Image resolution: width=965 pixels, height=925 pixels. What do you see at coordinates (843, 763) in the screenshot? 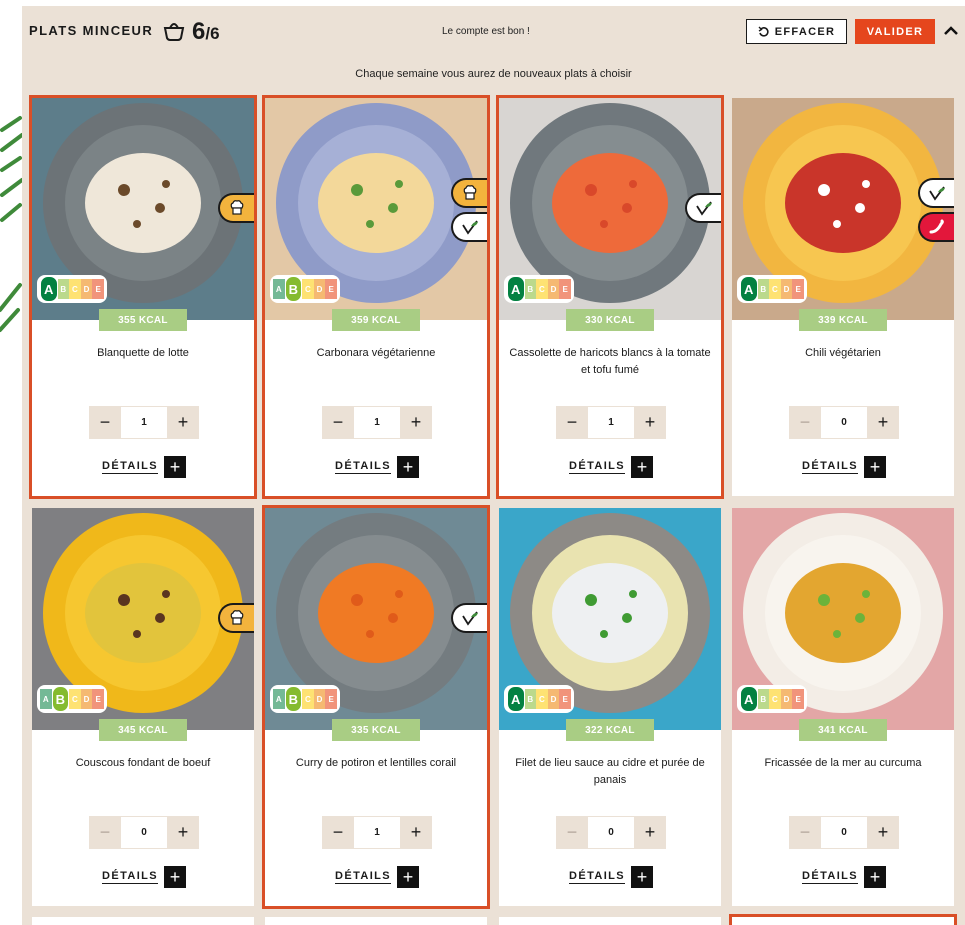
I see `meal-name: Fricassée de la mer au curcuma` at bounding box center [843, 763].